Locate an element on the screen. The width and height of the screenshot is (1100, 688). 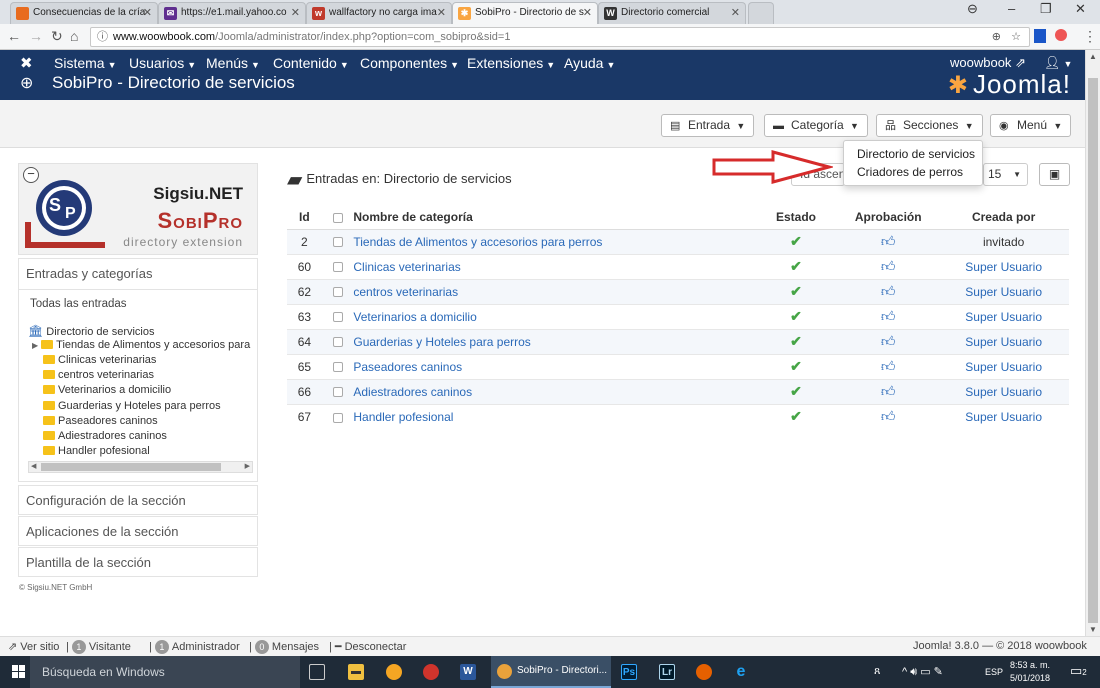
word-icon: W is located at coordinates (468, 672).